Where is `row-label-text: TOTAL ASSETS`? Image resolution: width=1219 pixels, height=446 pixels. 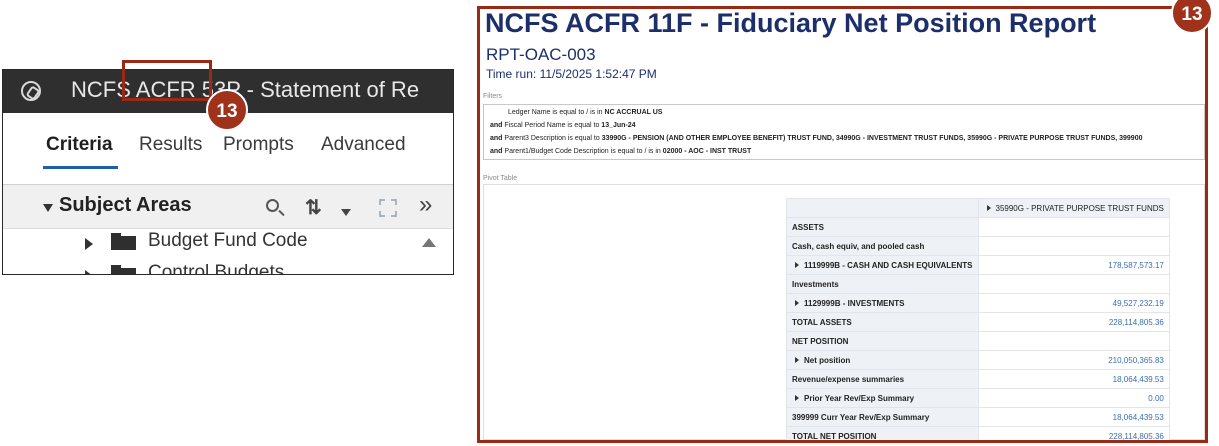 row-label-text: TOTAL ASSETS is located at coordinates (822, 322).